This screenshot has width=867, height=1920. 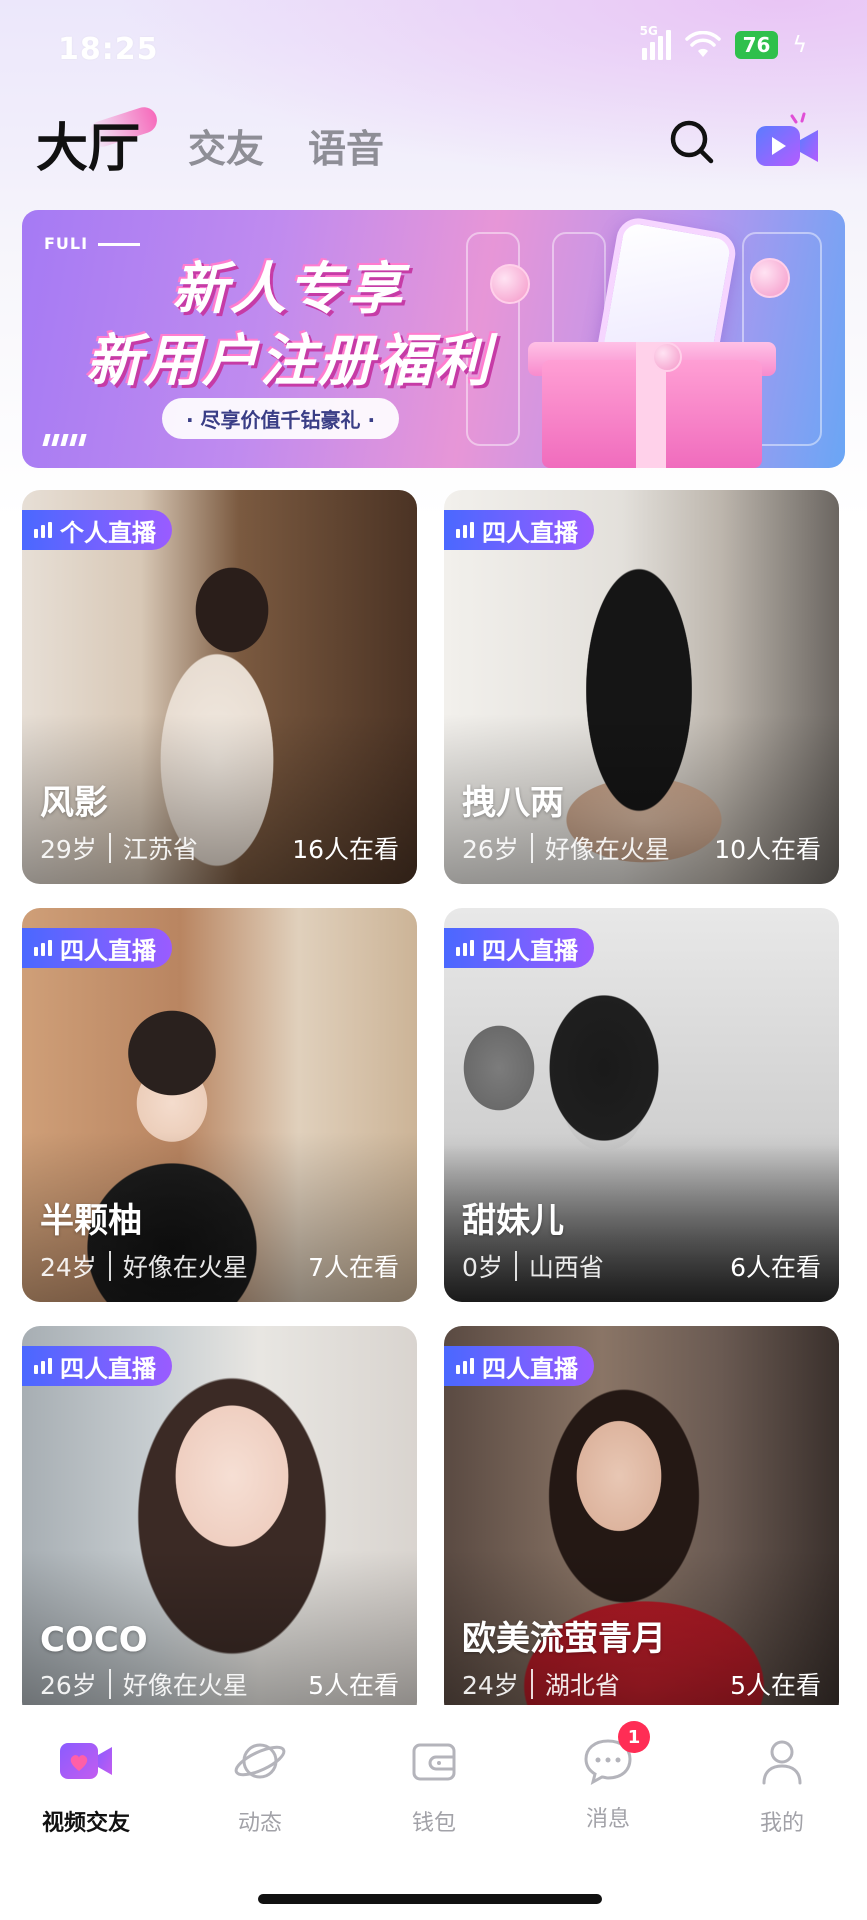 I want to click on nav-label: 动态, so click(x=259, y=1823).